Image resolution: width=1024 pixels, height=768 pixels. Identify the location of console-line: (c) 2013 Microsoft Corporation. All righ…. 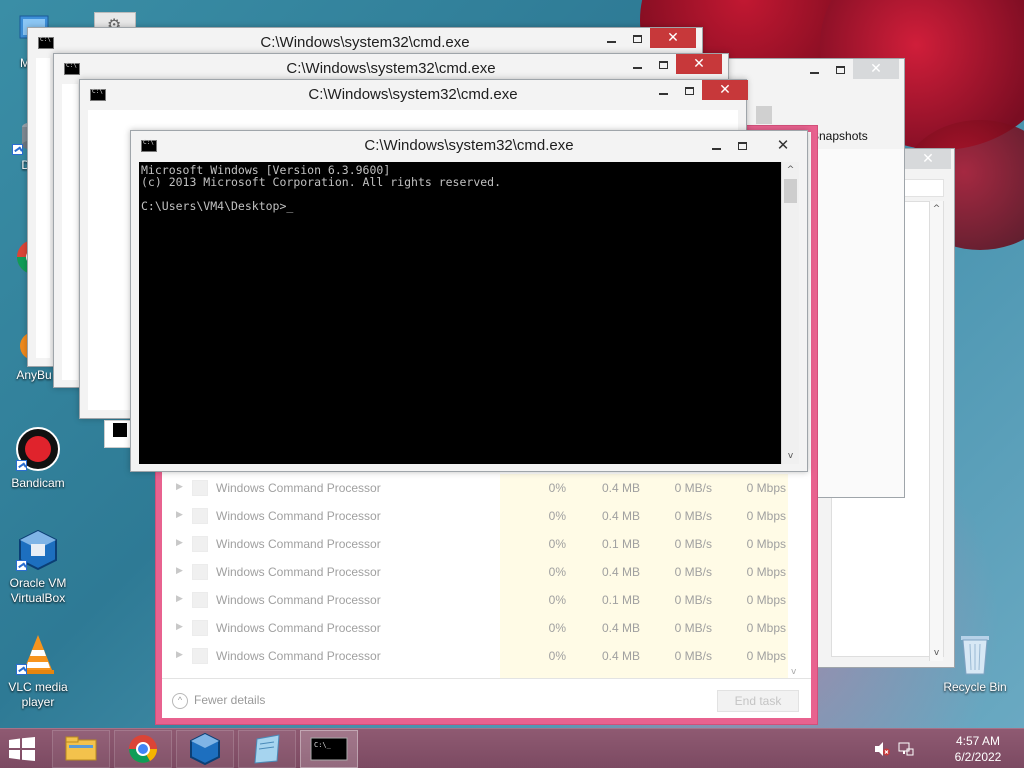
(321, 182).